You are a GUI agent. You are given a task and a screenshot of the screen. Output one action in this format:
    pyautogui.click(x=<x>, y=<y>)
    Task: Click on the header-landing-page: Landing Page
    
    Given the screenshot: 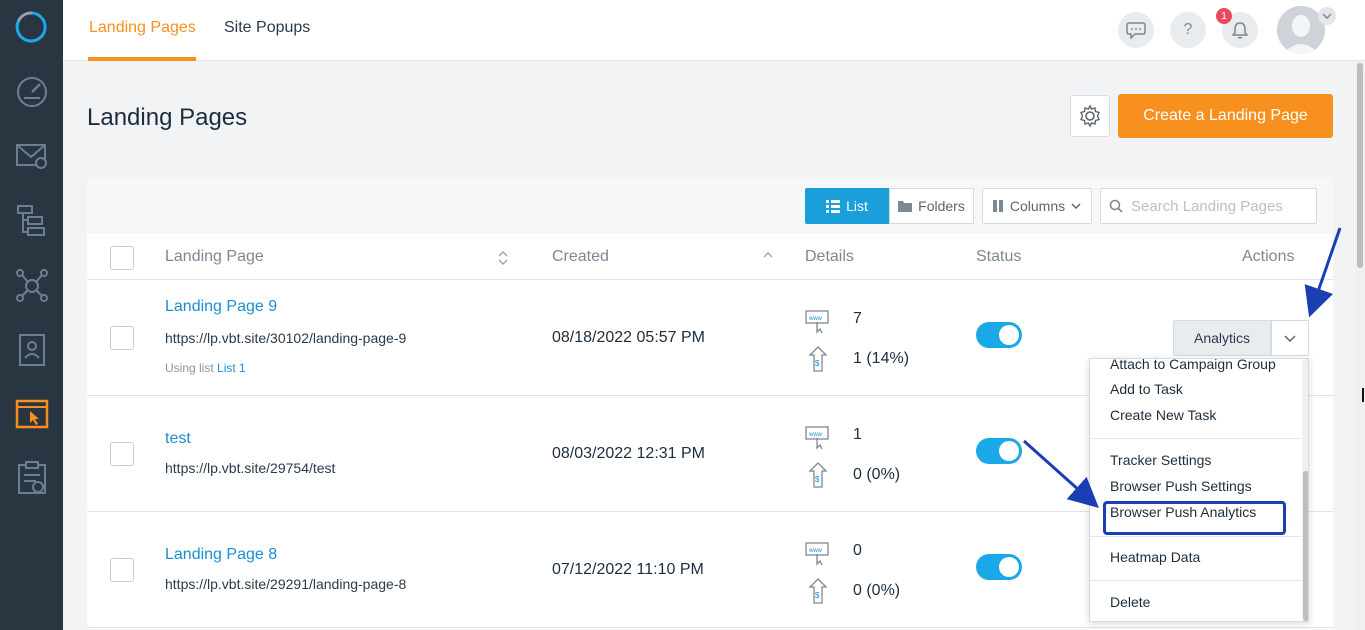 What is the action you would take?
    pyautogui.click(x=214, y=257)
    